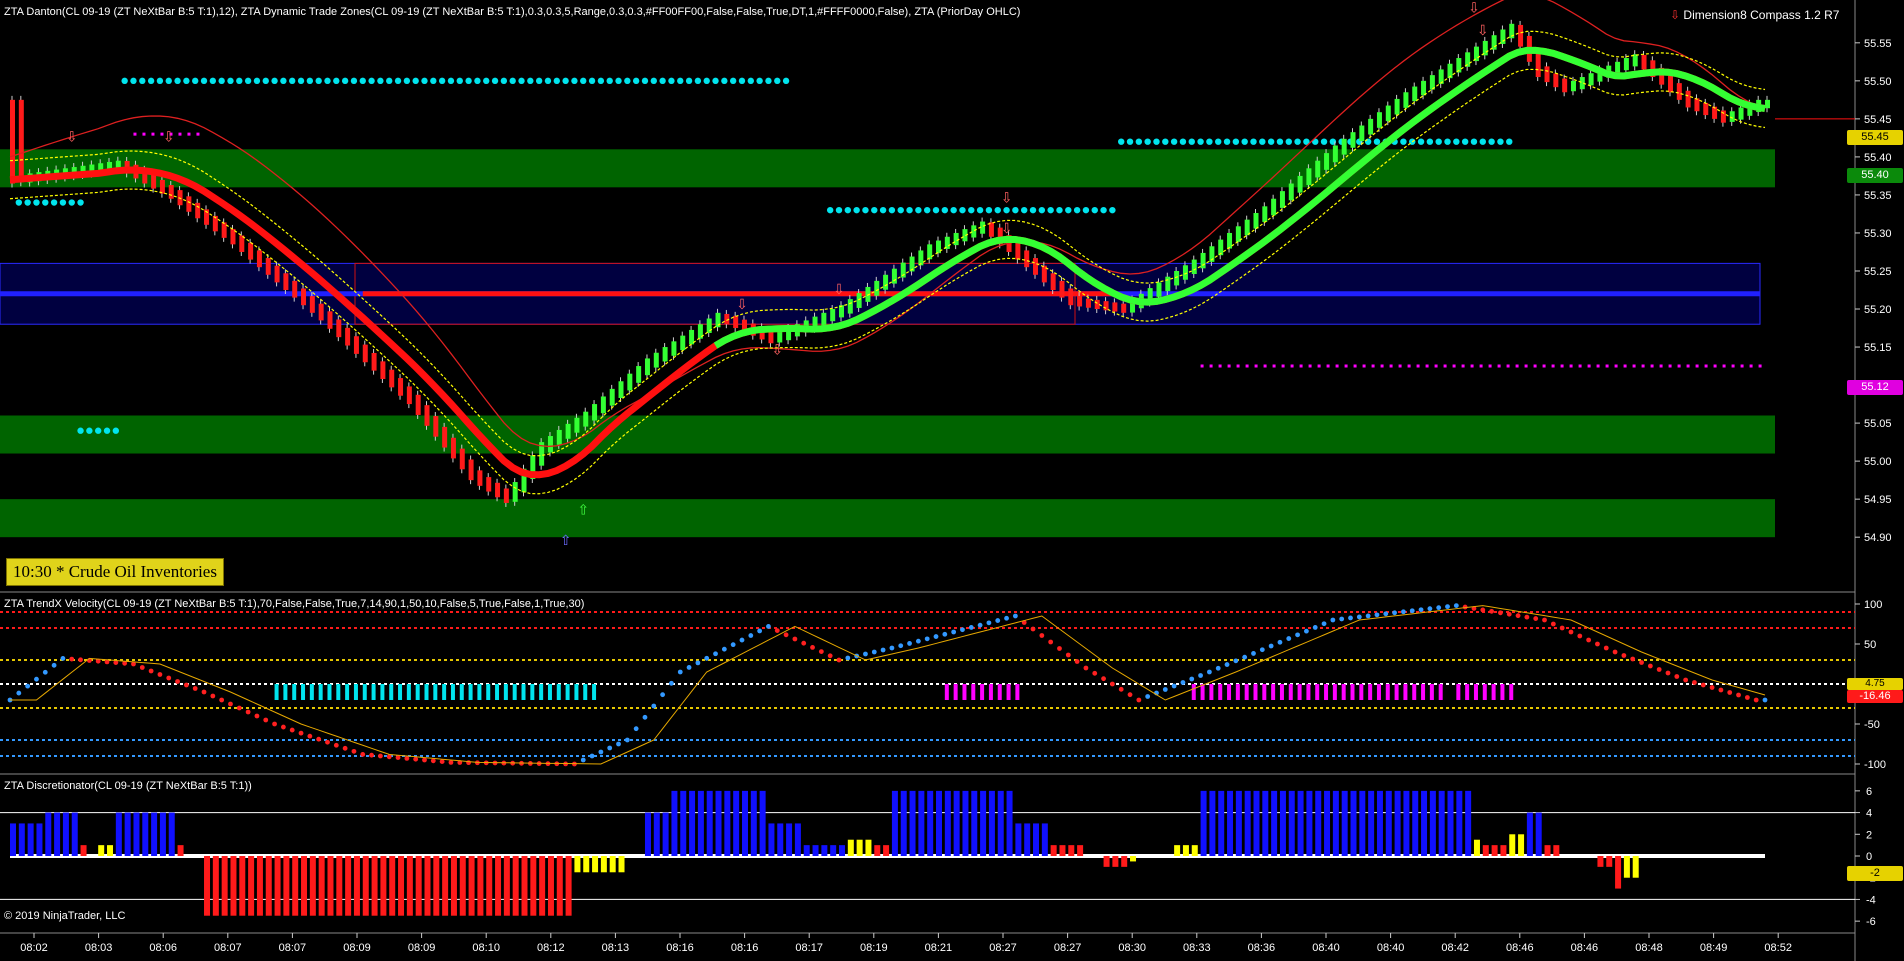 Image resolution: width=1904 pixels, height=961 pixels. Describe the element at coordinates (874, 948) in the screenshot. I see `time-tick-label: 08:19` at that location.